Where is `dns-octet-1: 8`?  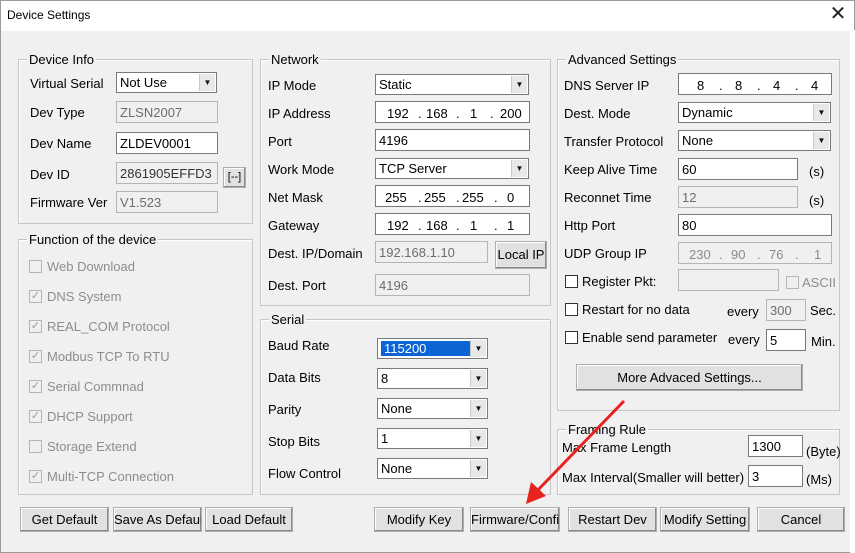 dns-octet-1: 8 is located at coordinates (701, 85).